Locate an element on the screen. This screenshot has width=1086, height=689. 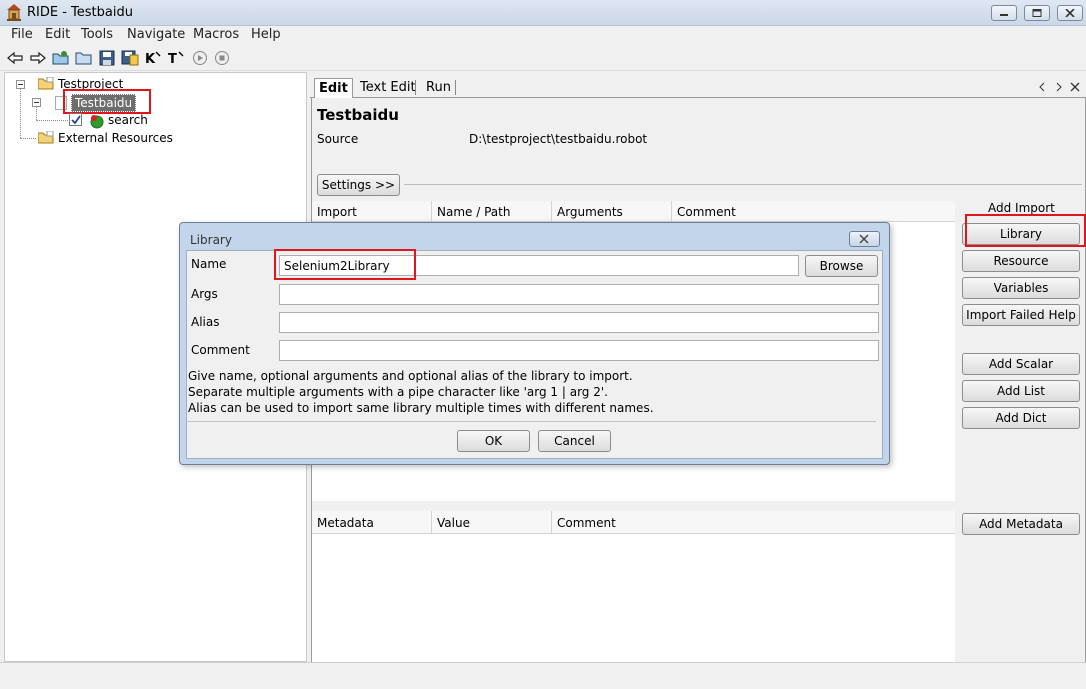
window-title: RIDE - Testbaidu is located at coordinates (80, 12).